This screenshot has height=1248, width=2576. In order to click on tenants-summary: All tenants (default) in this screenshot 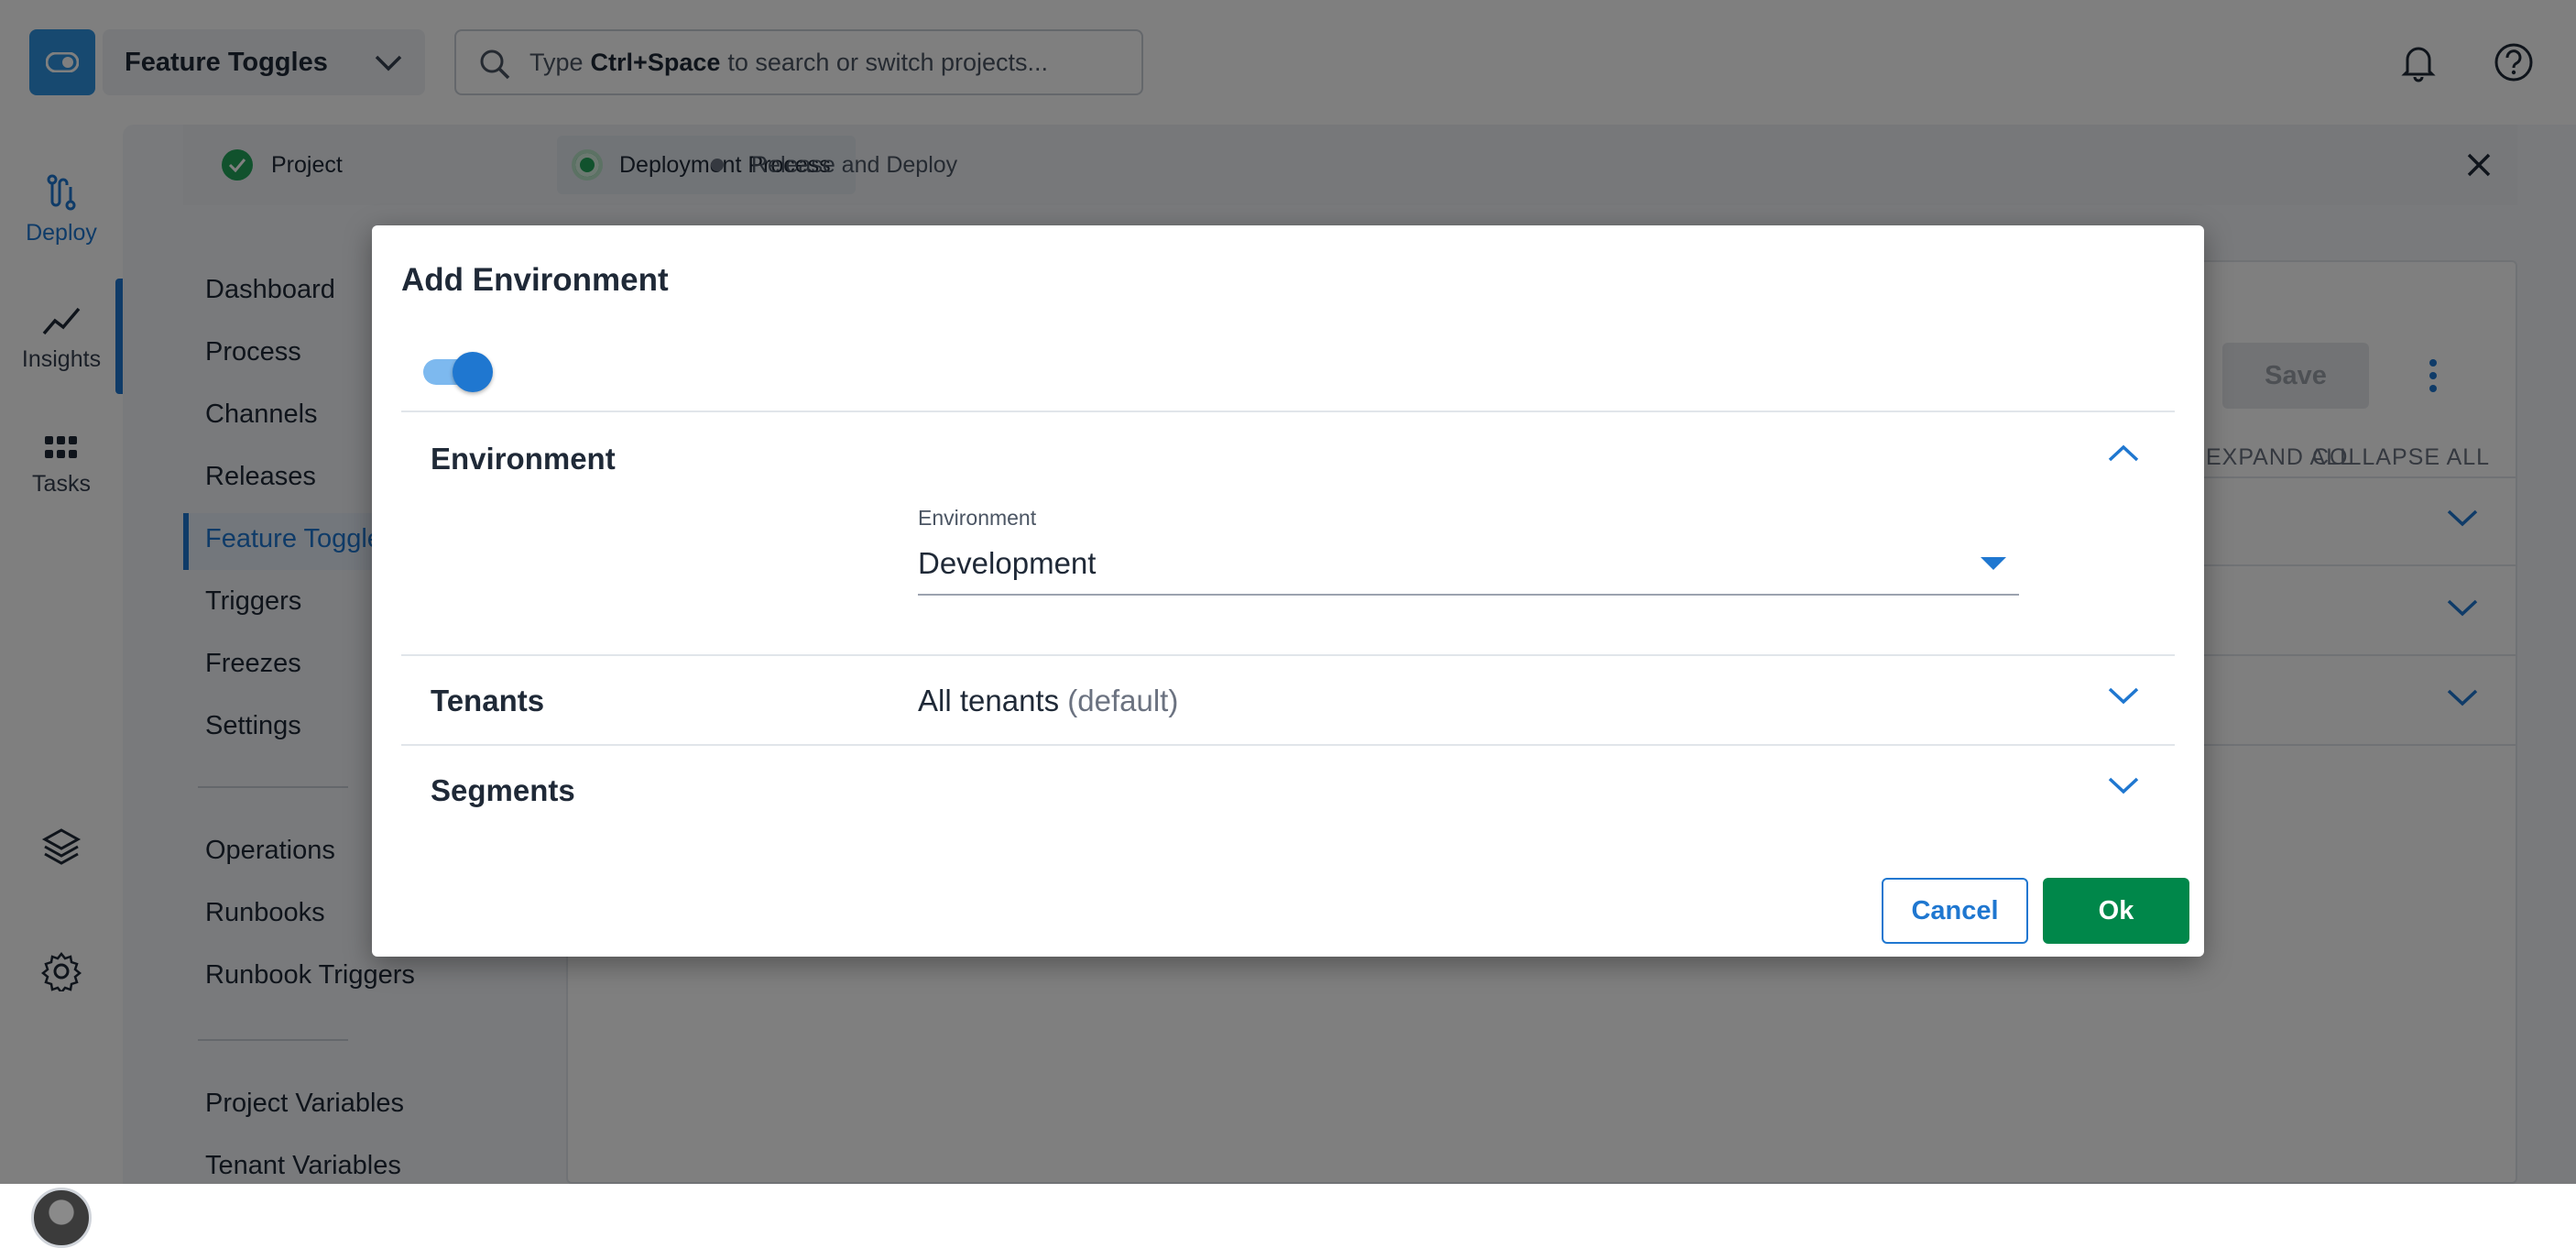, I will do `click(1048, 701)`.